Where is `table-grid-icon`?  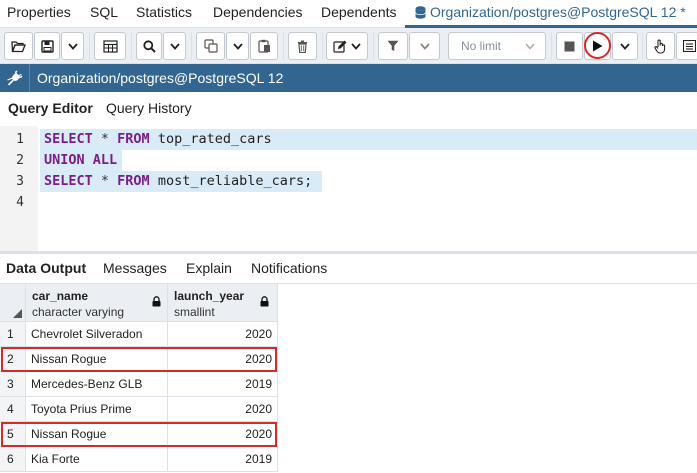 table-grid-icon is located at coordinates (110, 46).